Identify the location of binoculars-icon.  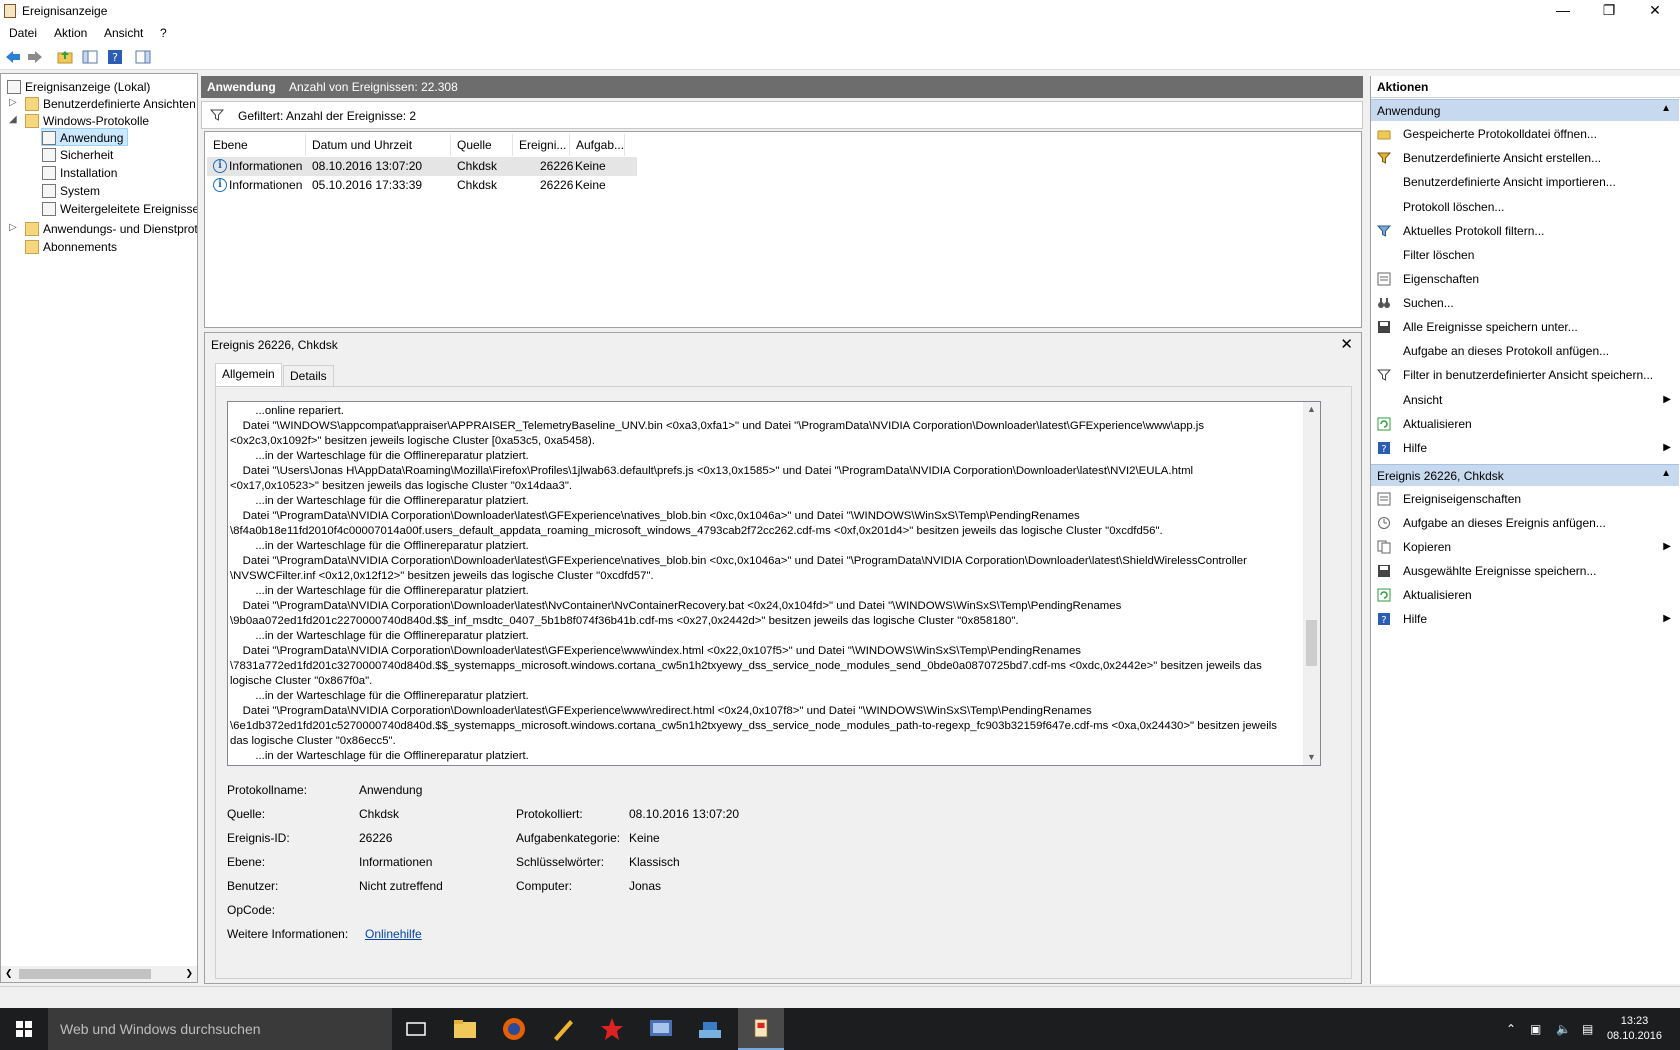
(1384, 303).